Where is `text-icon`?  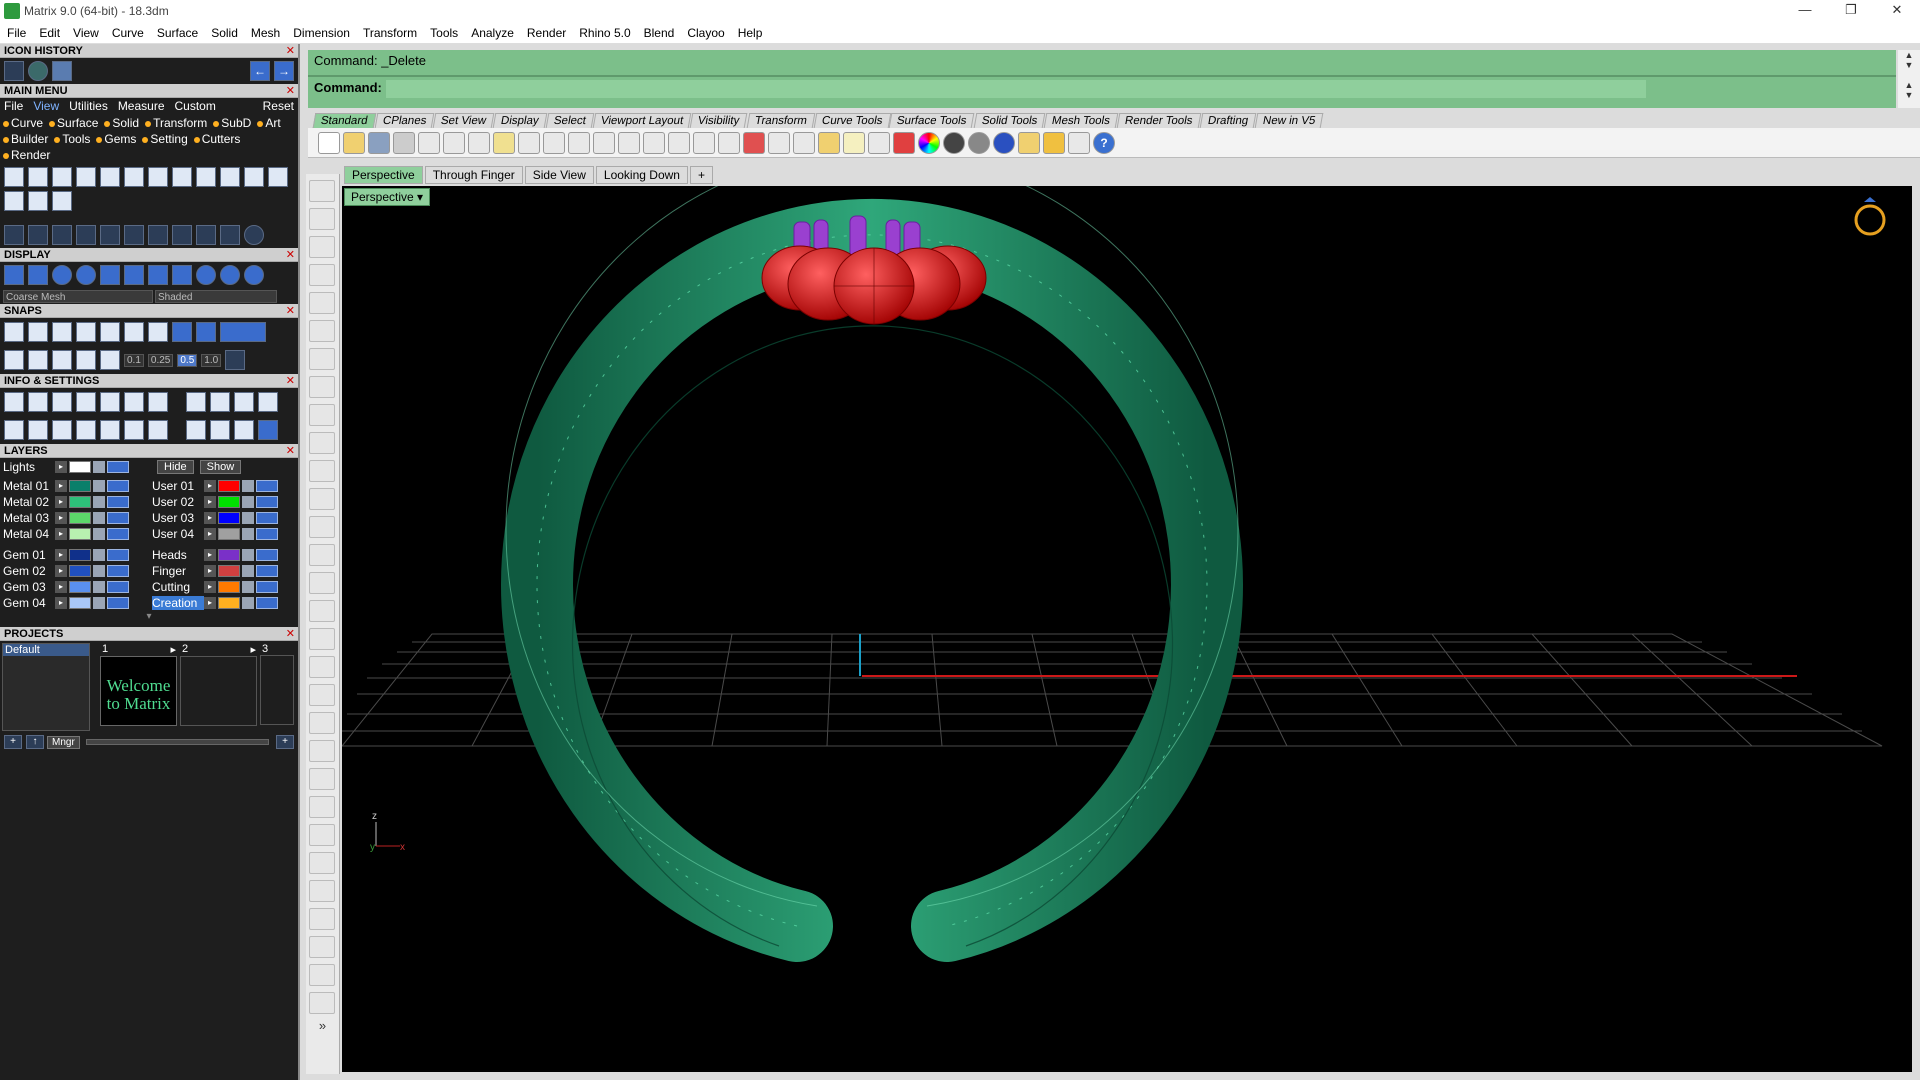
text-icon is located at coordinates (322, 863).